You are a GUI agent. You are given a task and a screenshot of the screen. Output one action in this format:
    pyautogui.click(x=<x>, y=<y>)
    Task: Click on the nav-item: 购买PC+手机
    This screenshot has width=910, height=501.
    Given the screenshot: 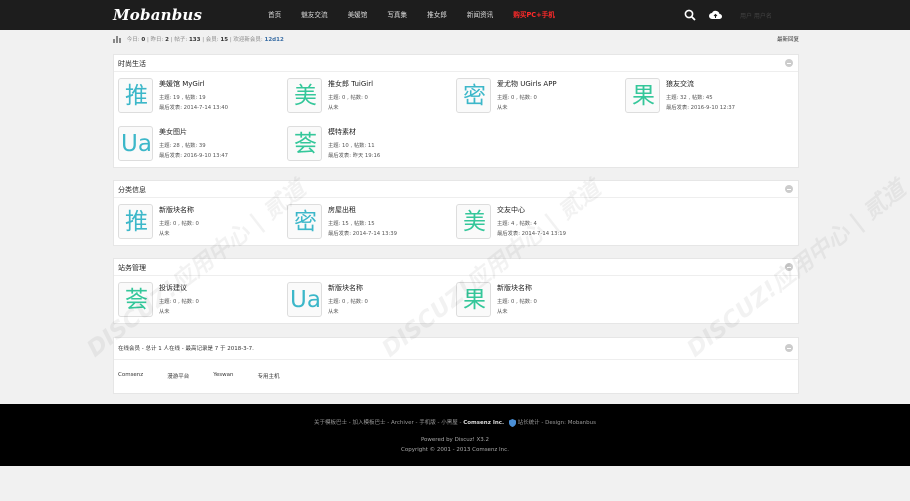 What is the action you would take?
    pyautogui.click(x=534, y=15)
    